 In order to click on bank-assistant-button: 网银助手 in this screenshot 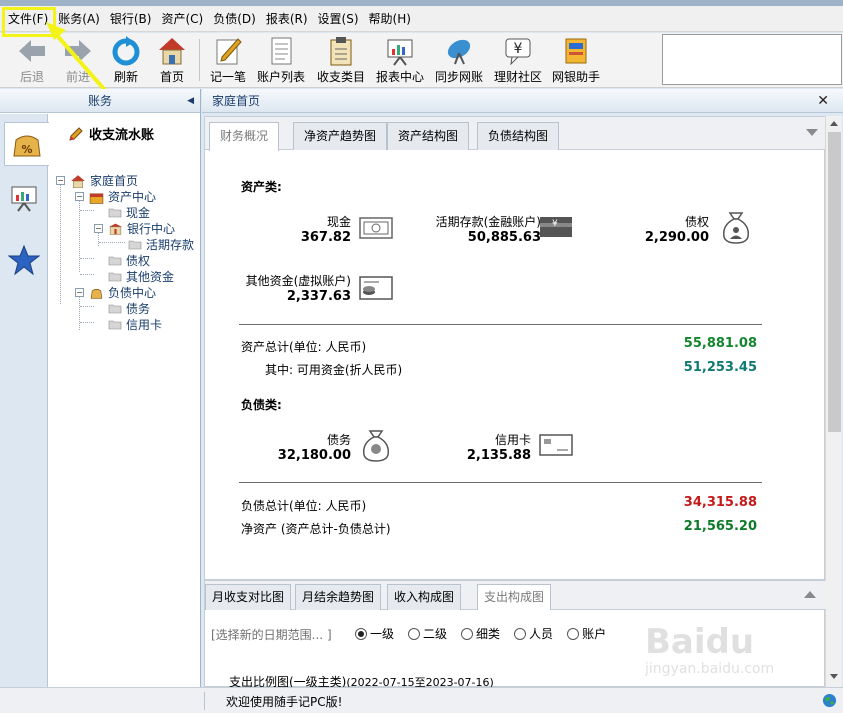, I will do `click(576, 60)`.